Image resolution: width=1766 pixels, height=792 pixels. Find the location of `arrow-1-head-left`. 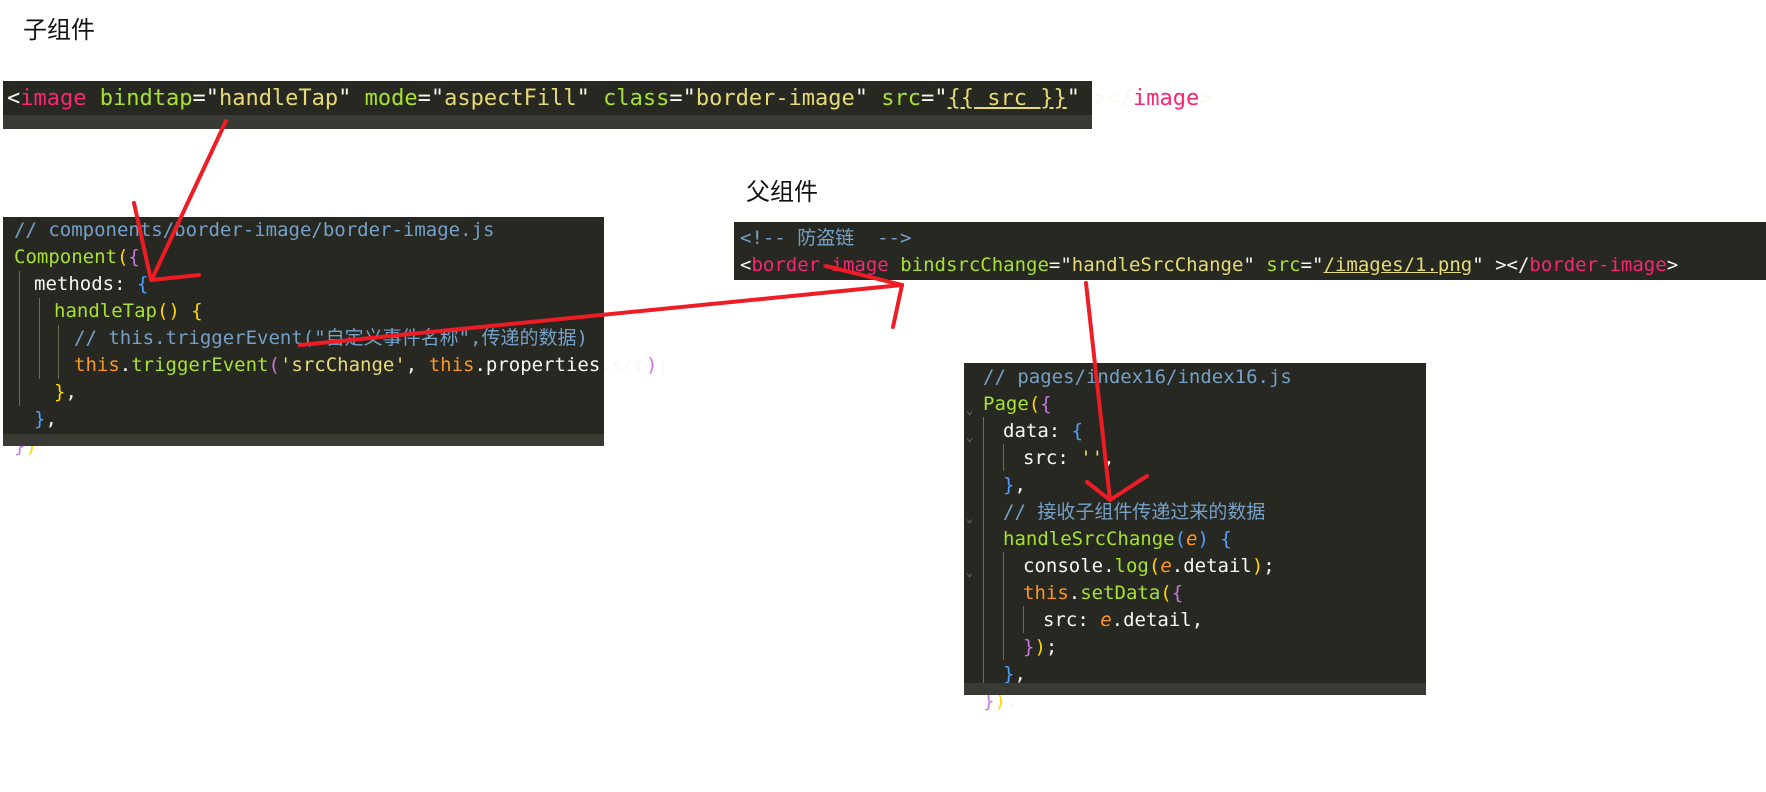

arrow-1-head-left is located at coordinates (142, 241).